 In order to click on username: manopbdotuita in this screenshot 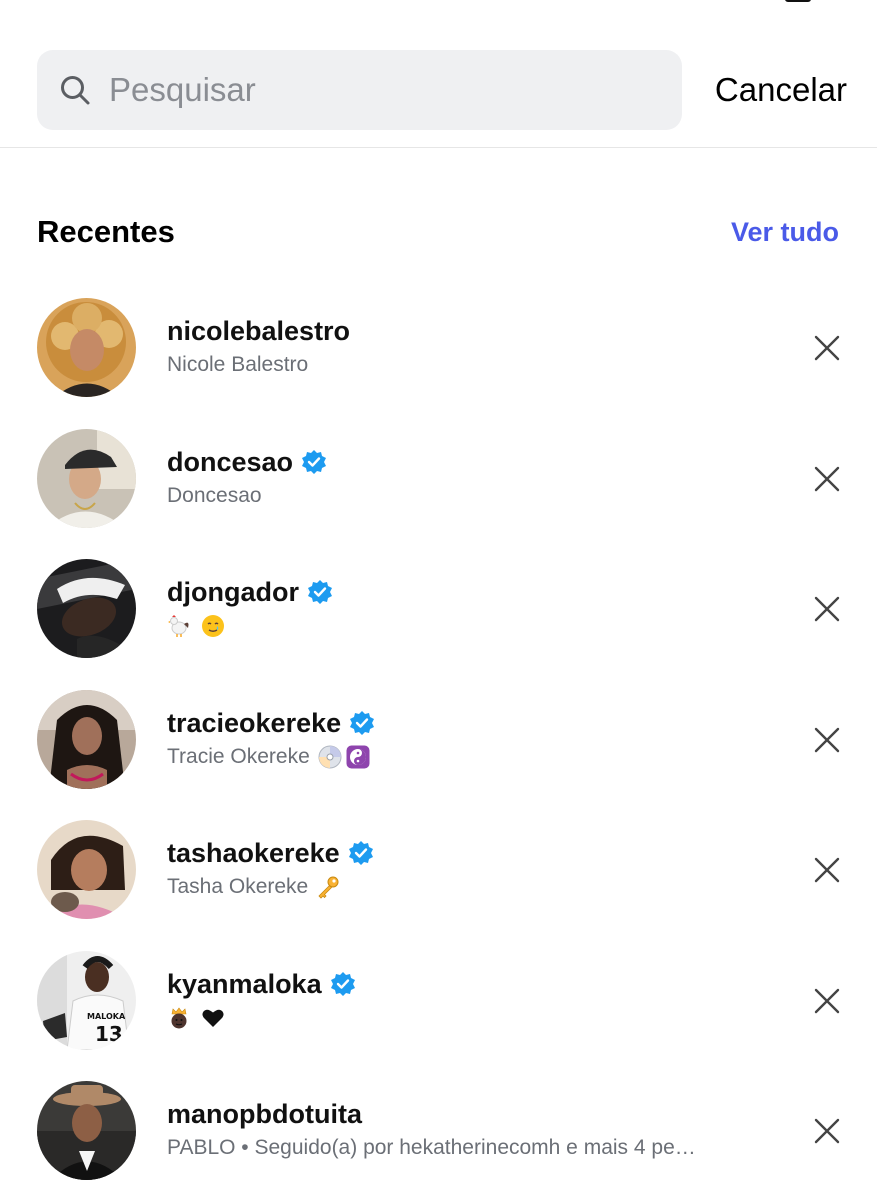, I will do `click(264, 1114)`.